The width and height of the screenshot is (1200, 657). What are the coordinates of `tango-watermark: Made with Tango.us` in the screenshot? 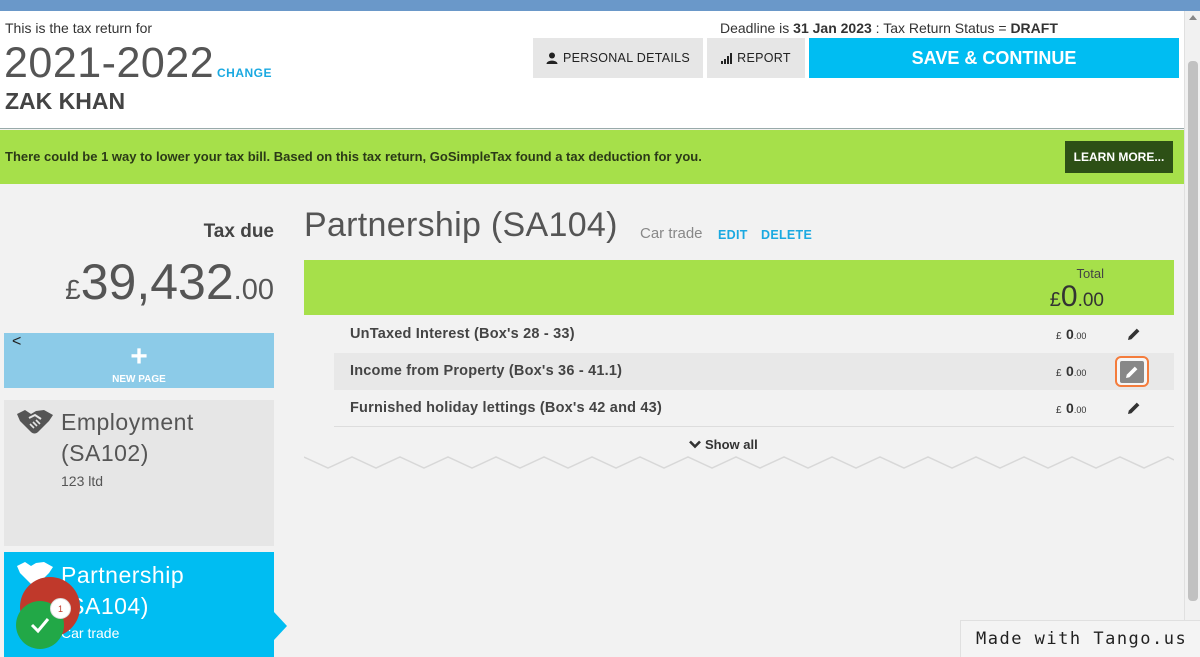 It's located at (1080, 638).